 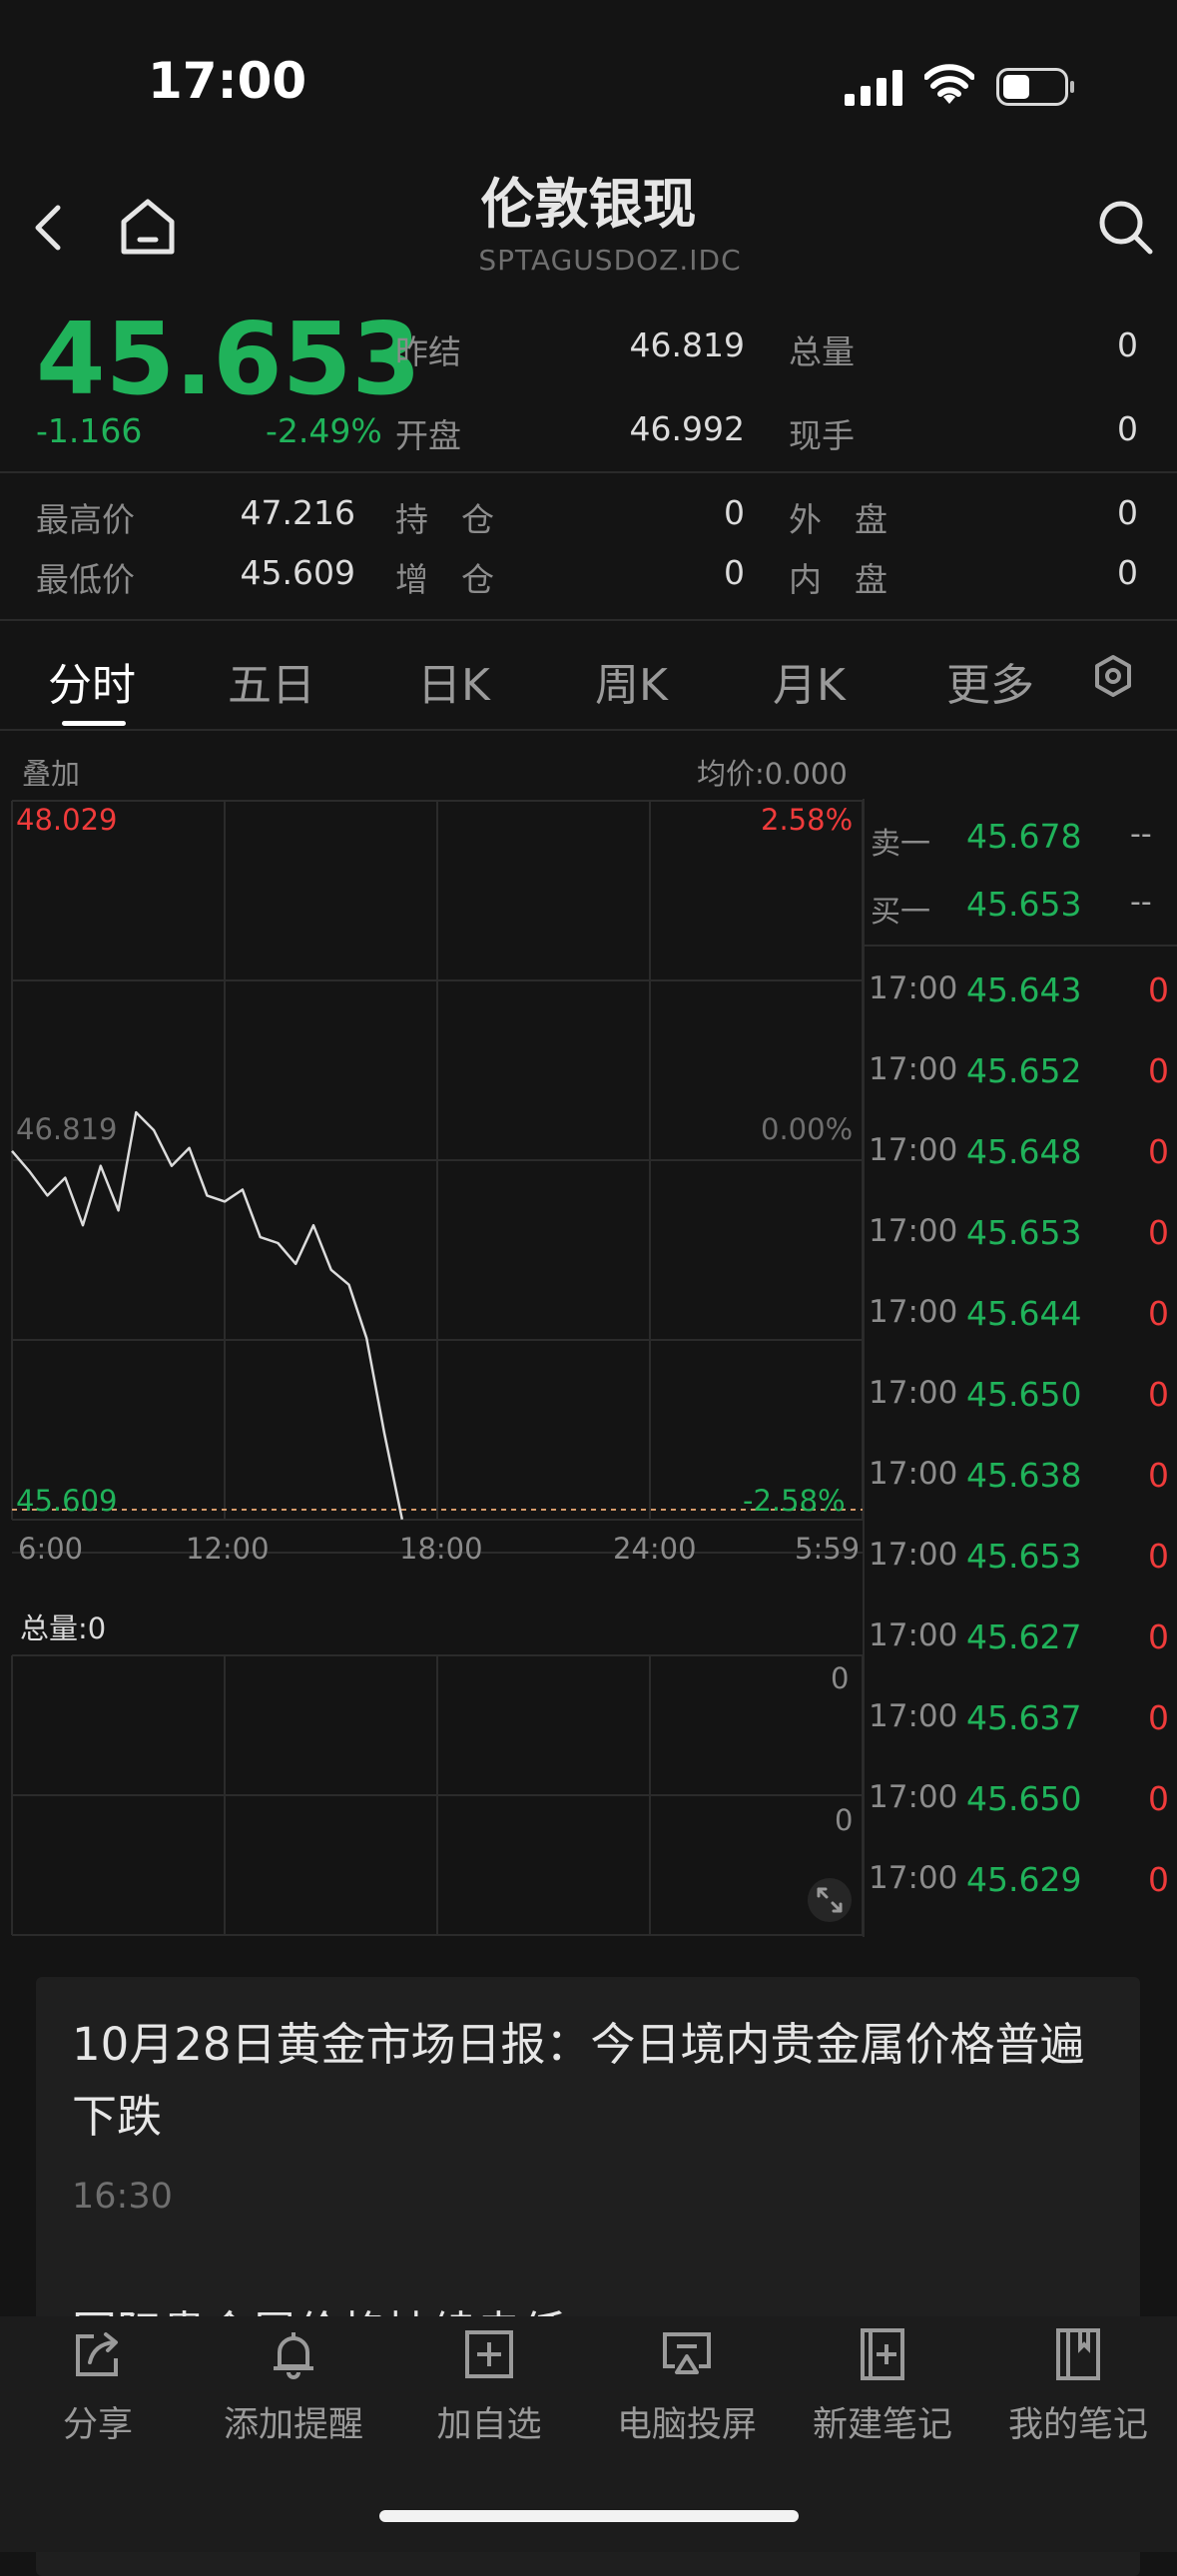 I want to click on tick-price: 45.644, so click(x=1024, y=1313).